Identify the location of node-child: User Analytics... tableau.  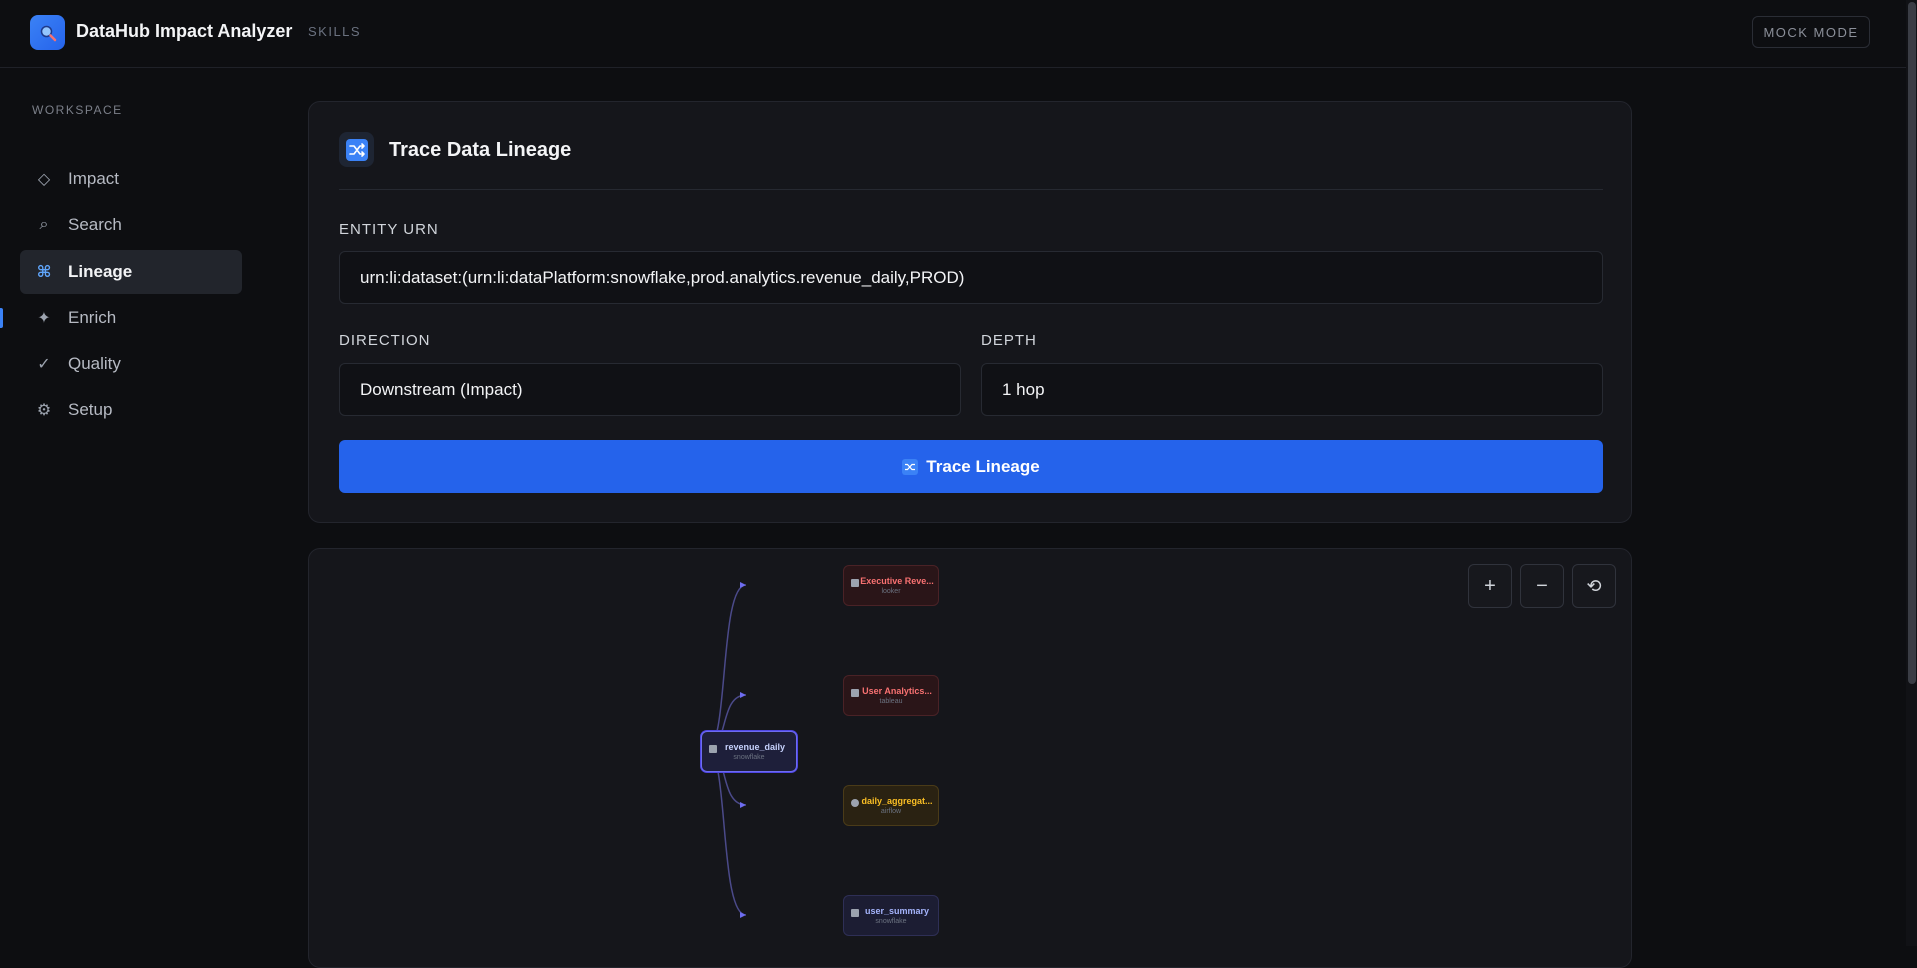
(891, 695).